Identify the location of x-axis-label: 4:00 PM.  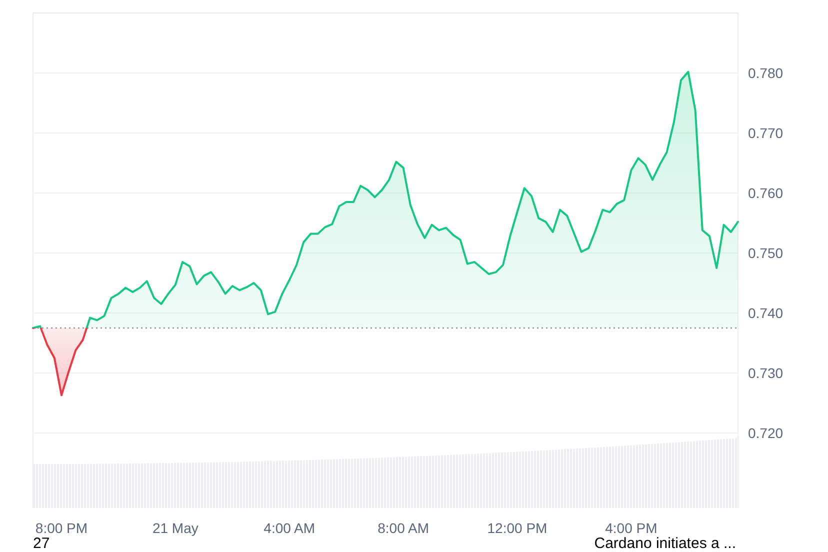
(631, 528).